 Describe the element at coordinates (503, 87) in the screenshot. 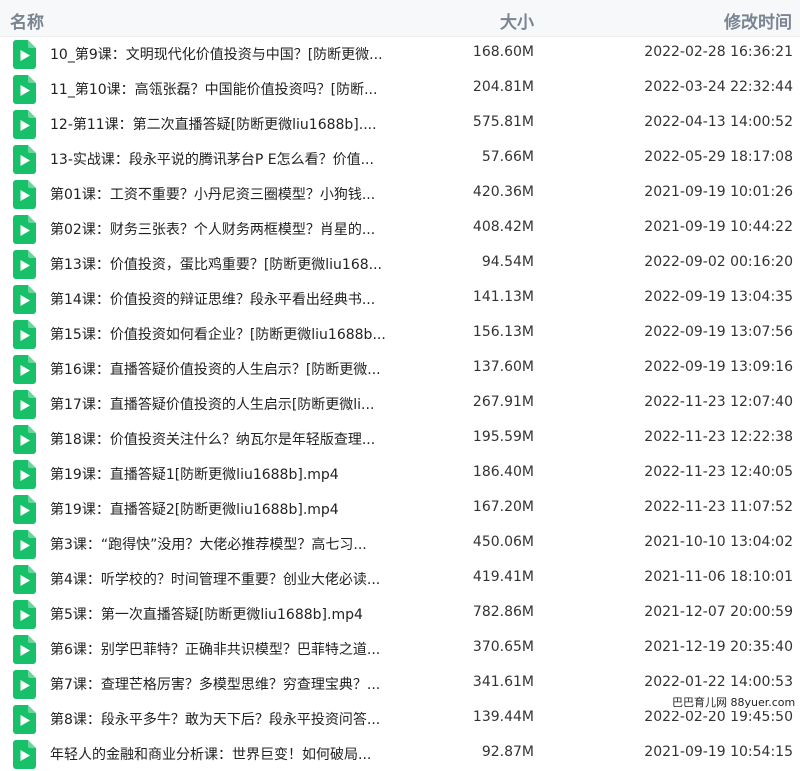

I see `file-size: 204.81M` at that location.